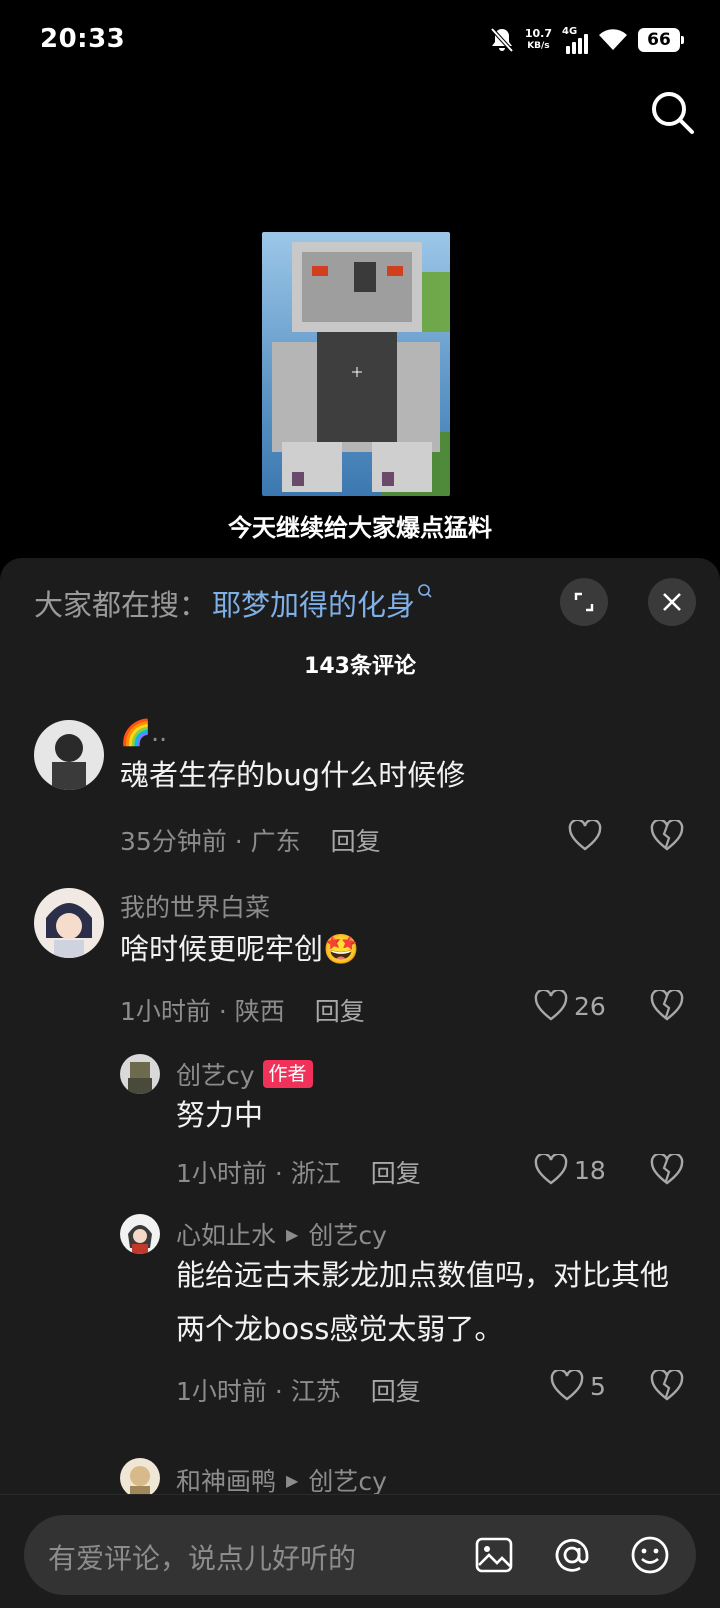 Image resolution: width=720 pixels, height=1608 pixels. I want to click on comment-author: 🌈.., so click(143, 733).